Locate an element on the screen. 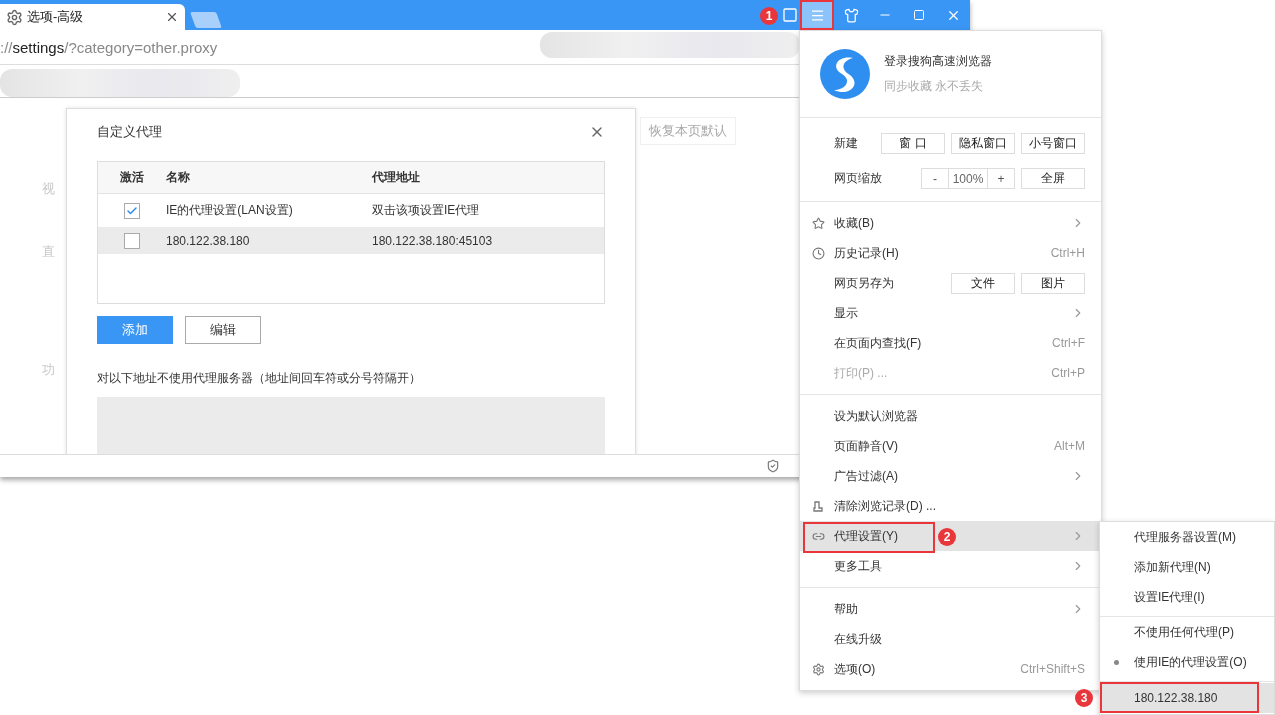  new-label: 新建 is located at coordinates (846, 143).